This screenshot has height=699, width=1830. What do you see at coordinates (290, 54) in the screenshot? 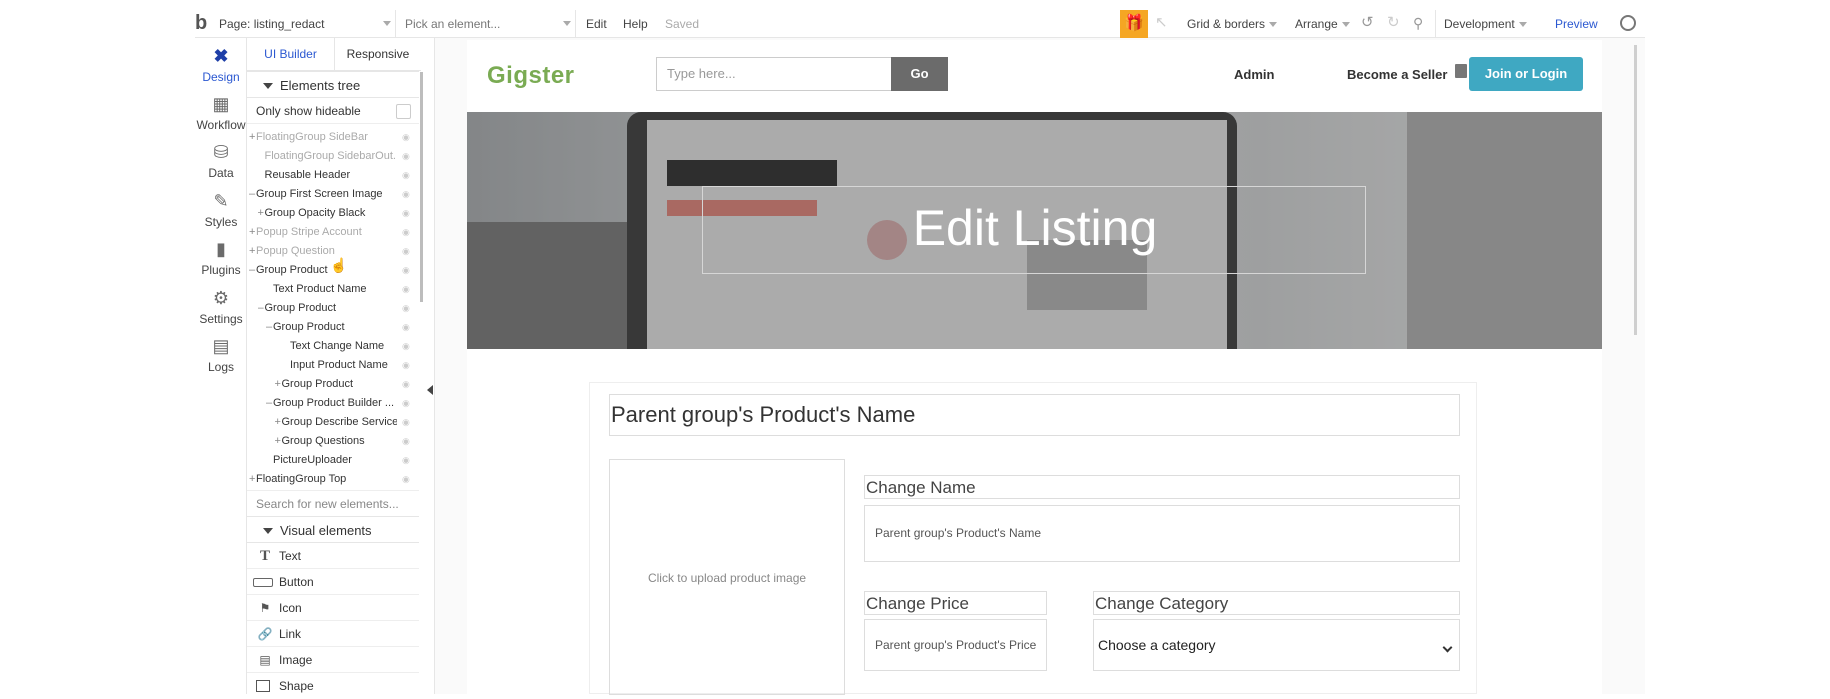
I see `tab-ui-builder: UI Builder` at bounding box center [290, 54].